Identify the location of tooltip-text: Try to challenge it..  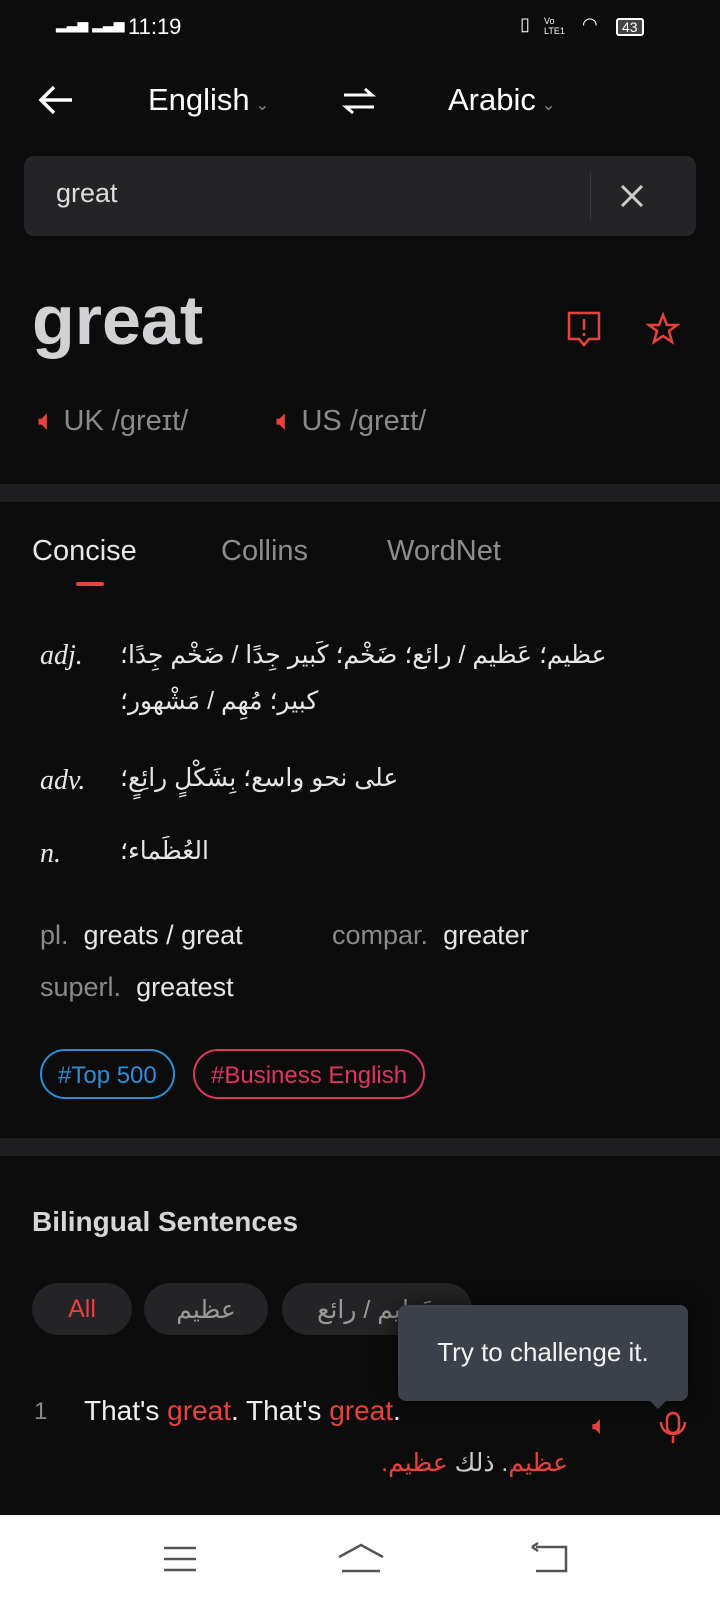
(543, 1352).